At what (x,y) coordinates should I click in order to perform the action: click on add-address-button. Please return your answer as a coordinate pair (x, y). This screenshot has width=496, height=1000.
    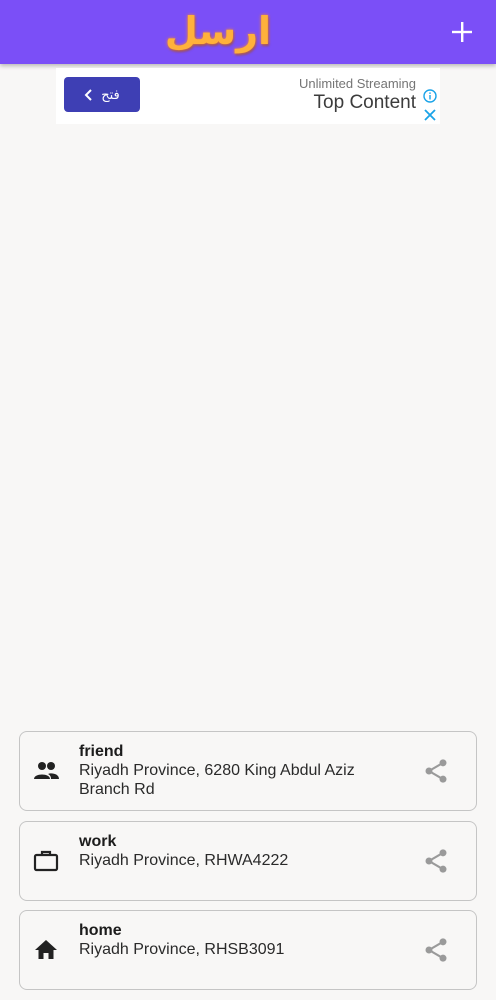
    Looking at the image, I should click on (462, 32).